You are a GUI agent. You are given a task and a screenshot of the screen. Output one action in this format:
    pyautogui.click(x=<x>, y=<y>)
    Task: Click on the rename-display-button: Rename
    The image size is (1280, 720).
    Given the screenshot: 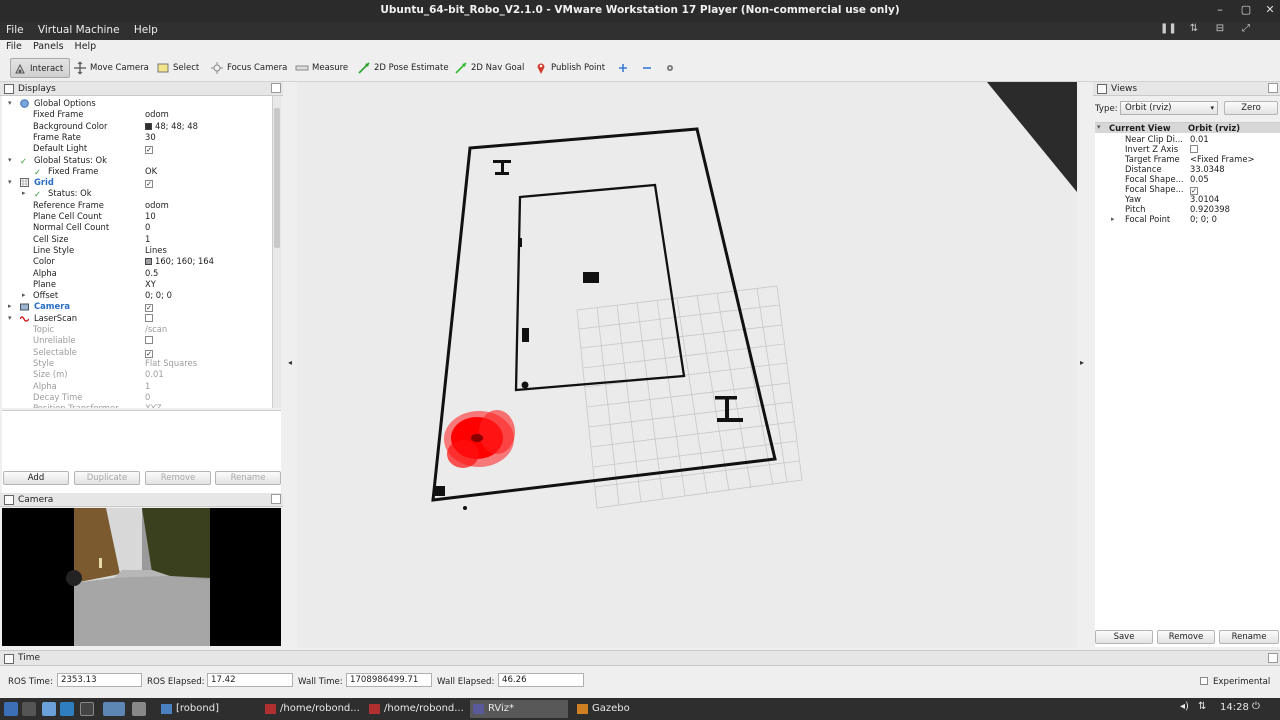 What is the action you would take?
    pyautogui.click(x=248, y=478)
    